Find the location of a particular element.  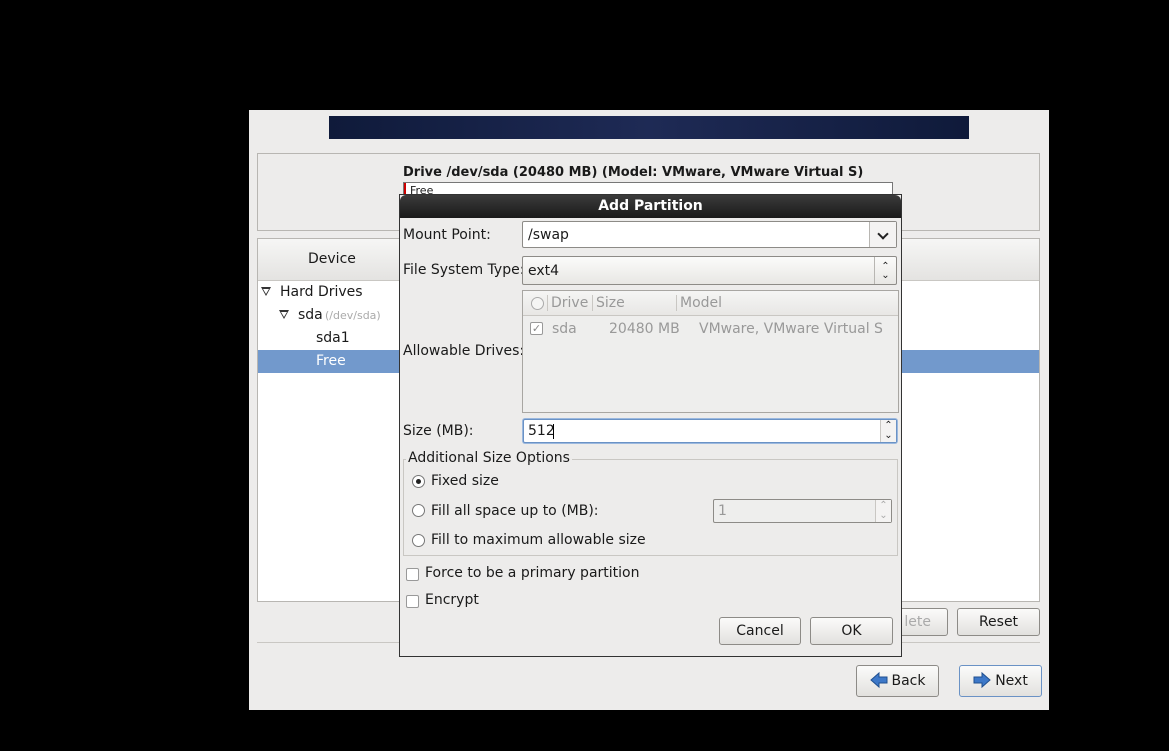

encrypt-checkbox is located at coordinates (412, 601).